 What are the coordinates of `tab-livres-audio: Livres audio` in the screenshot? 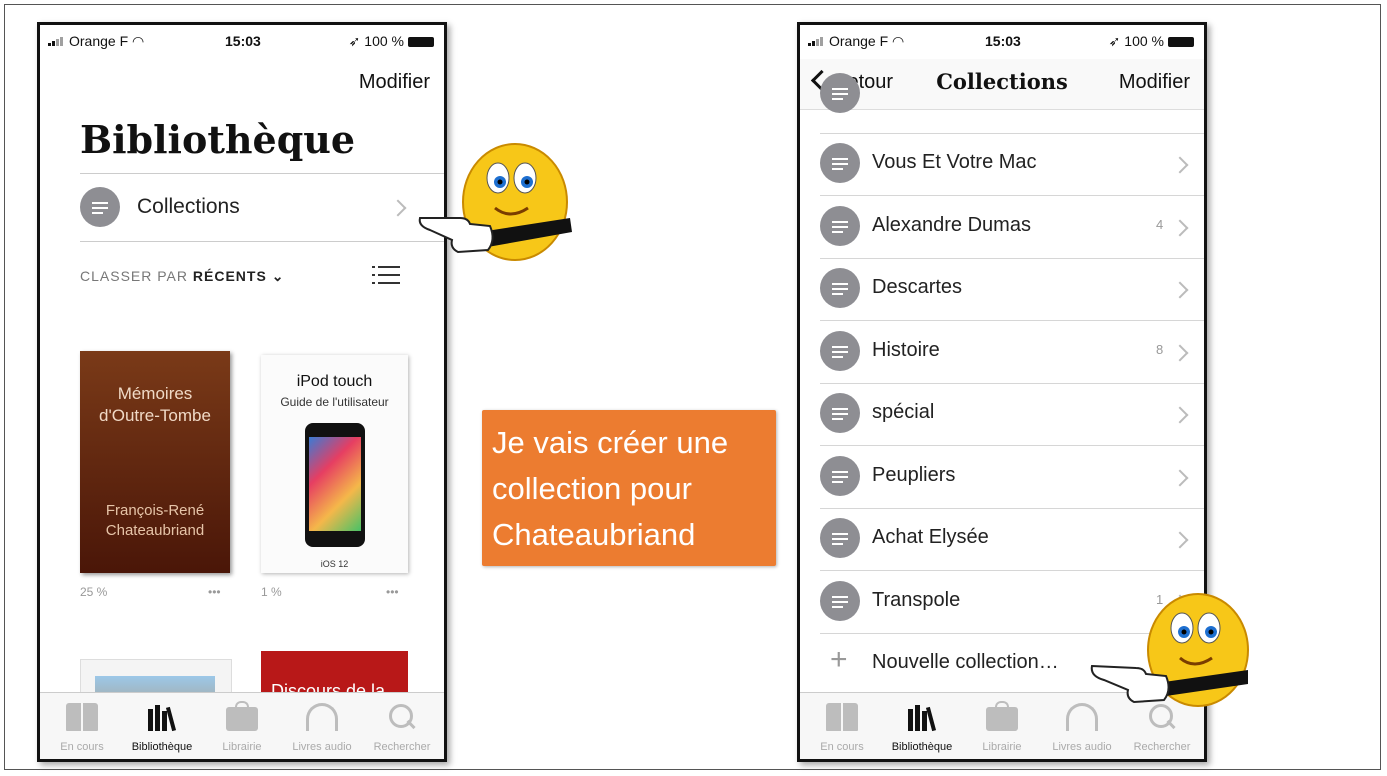 It's located at (322, 726).